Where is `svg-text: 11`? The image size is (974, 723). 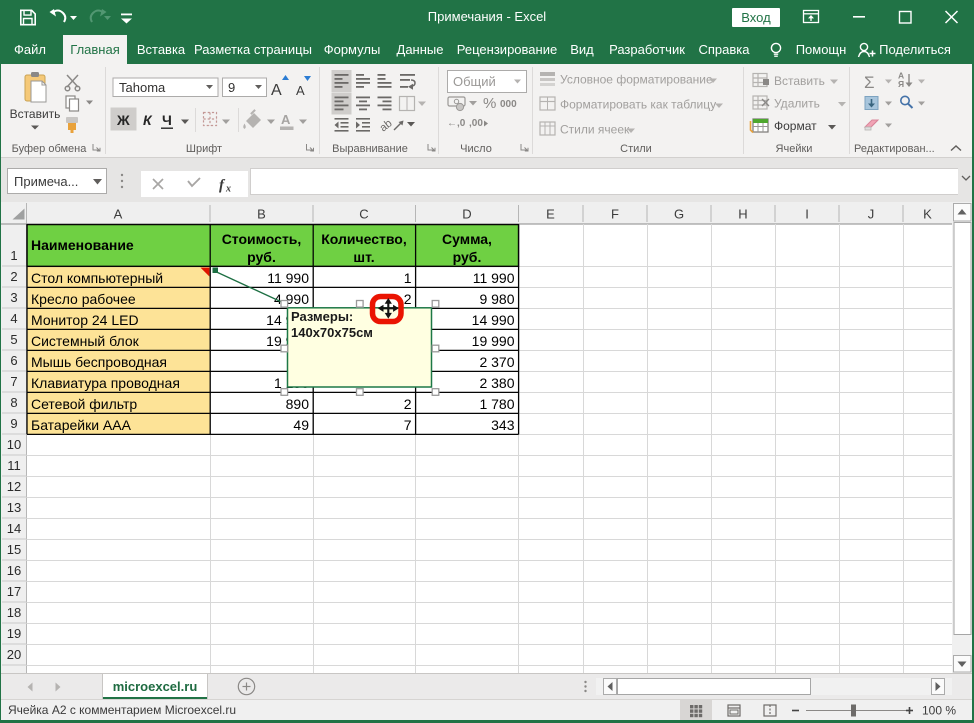
svg-text: 11 is located at coordinates (14, 465).